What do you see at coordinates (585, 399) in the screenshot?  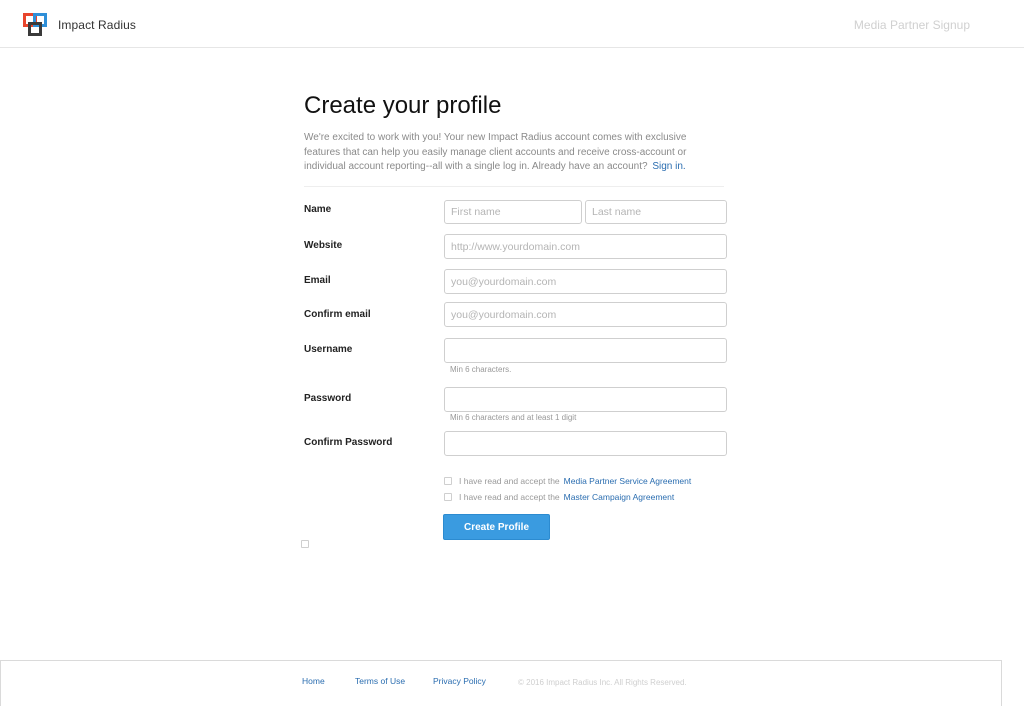 I see `password-input` at bounding box center [585, 399].